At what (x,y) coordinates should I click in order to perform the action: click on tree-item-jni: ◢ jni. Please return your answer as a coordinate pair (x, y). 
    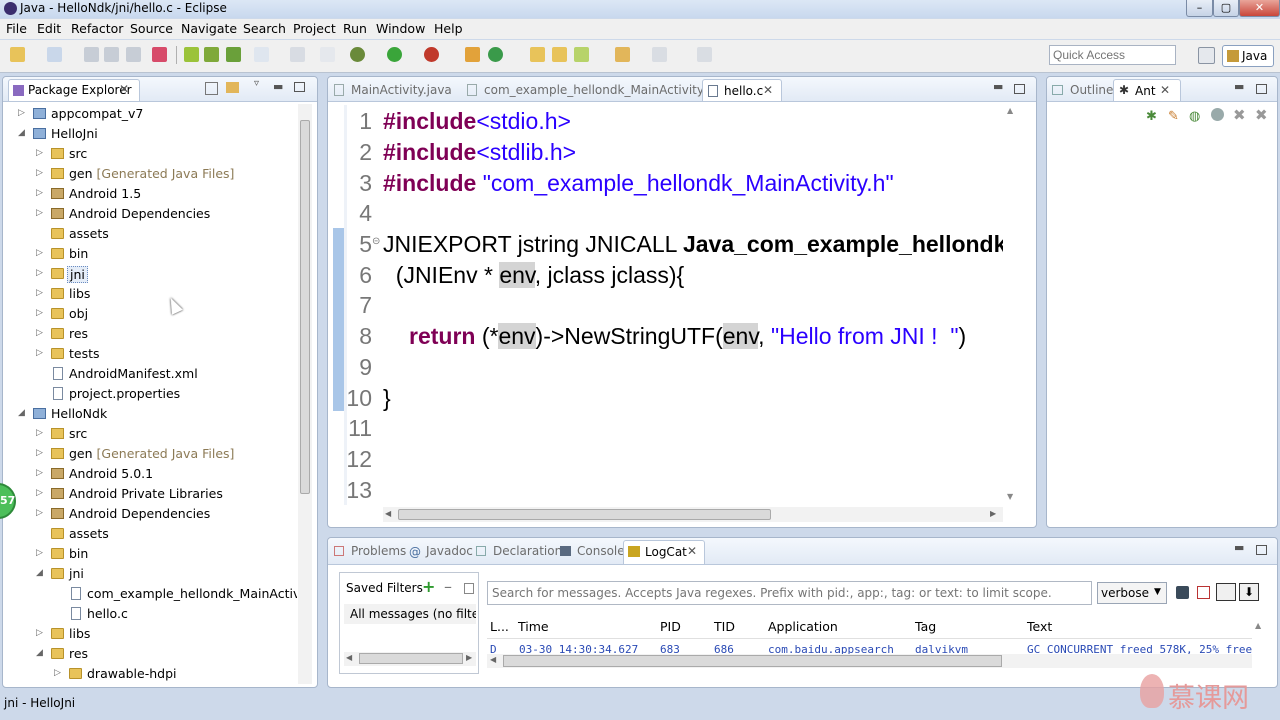
    Looking at the image, I should click on (150, 574).